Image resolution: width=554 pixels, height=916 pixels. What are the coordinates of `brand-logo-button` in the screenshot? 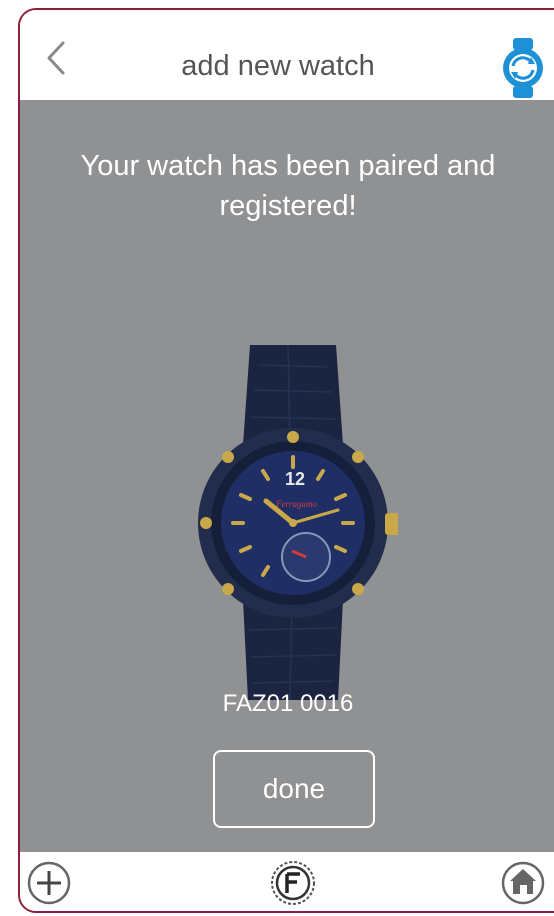 It's located at (293, 883).